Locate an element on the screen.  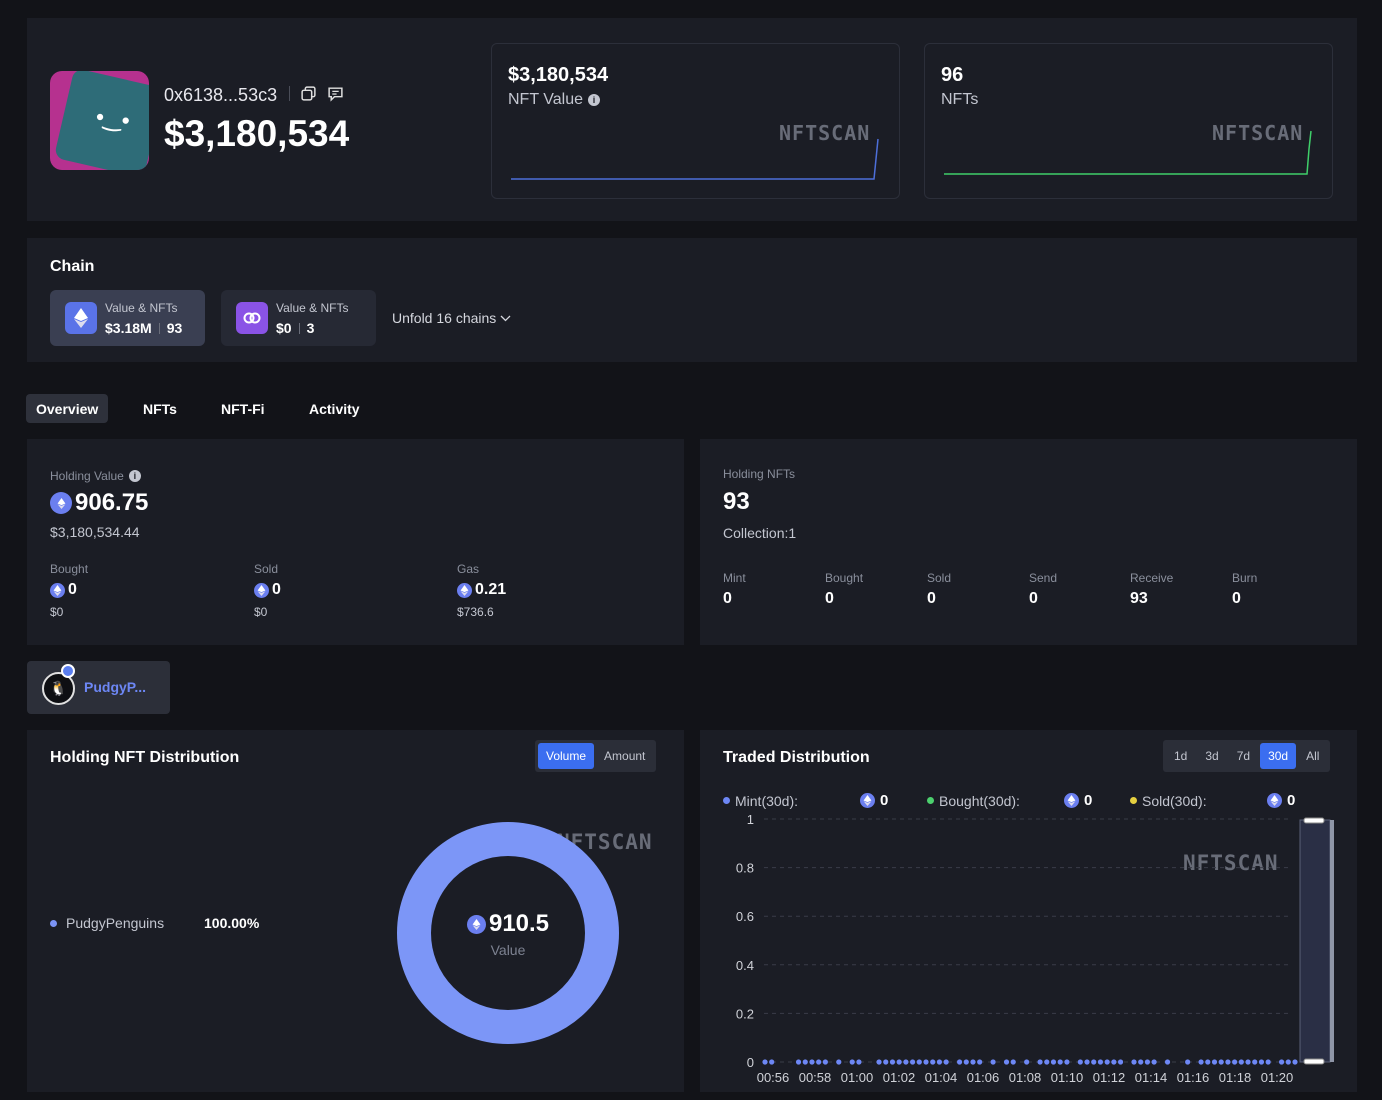
legend-name: PudgyPenguins is located at coordinates (115, 923).